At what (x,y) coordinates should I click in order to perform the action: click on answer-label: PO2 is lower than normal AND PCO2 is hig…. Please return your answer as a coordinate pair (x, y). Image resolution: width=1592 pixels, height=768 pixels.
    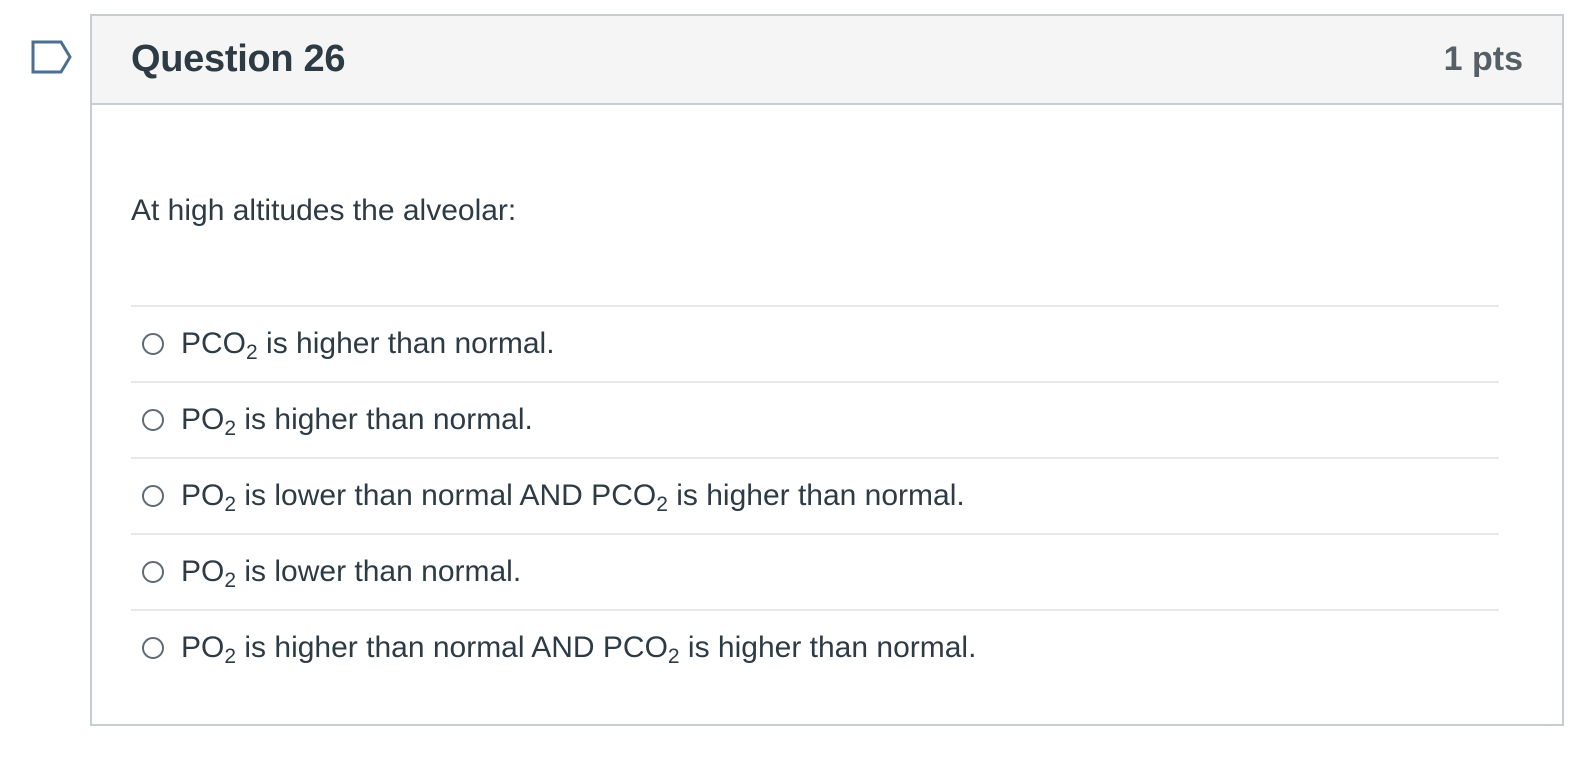
    Looking at the image, I should click on (573, 497).